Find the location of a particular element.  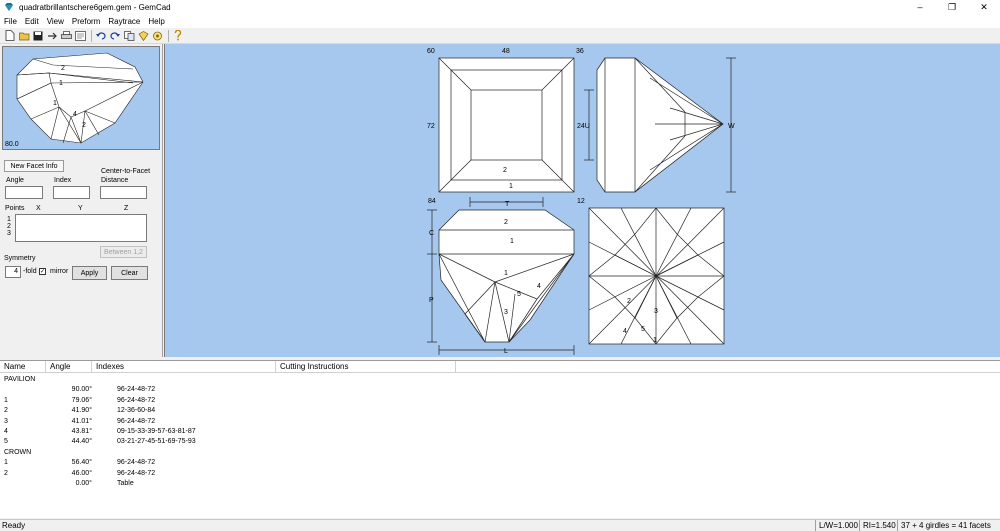

mirror-checkbox: ✓ is located at coordinates (42, 271).